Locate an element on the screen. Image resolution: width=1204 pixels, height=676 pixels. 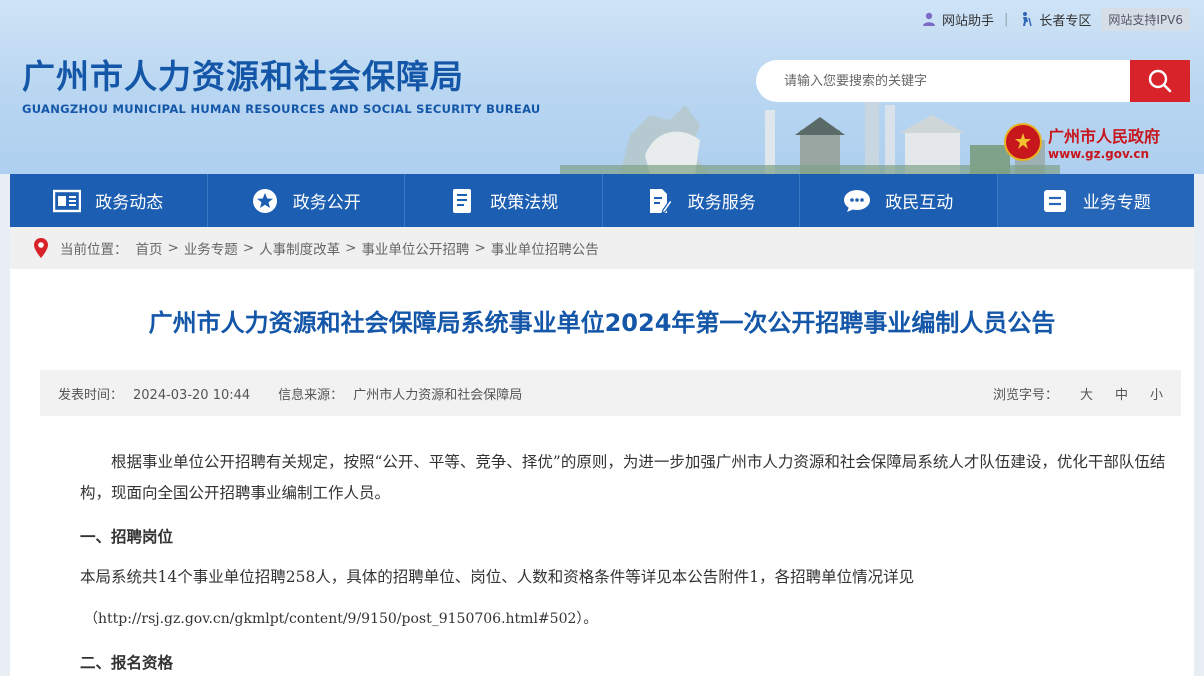
nav-label: 政务动态 is located at coordinates (129, 203).